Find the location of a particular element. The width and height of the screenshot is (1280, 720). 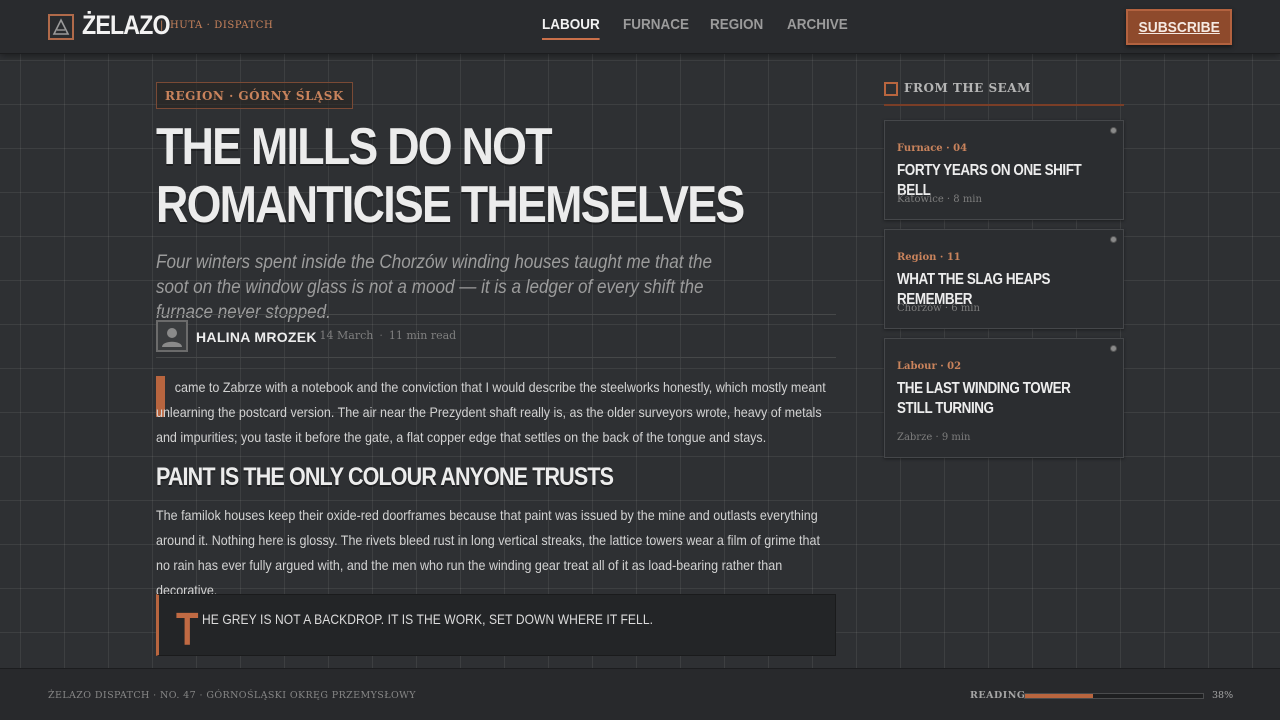

avatar is located at coordinates (172, 336).